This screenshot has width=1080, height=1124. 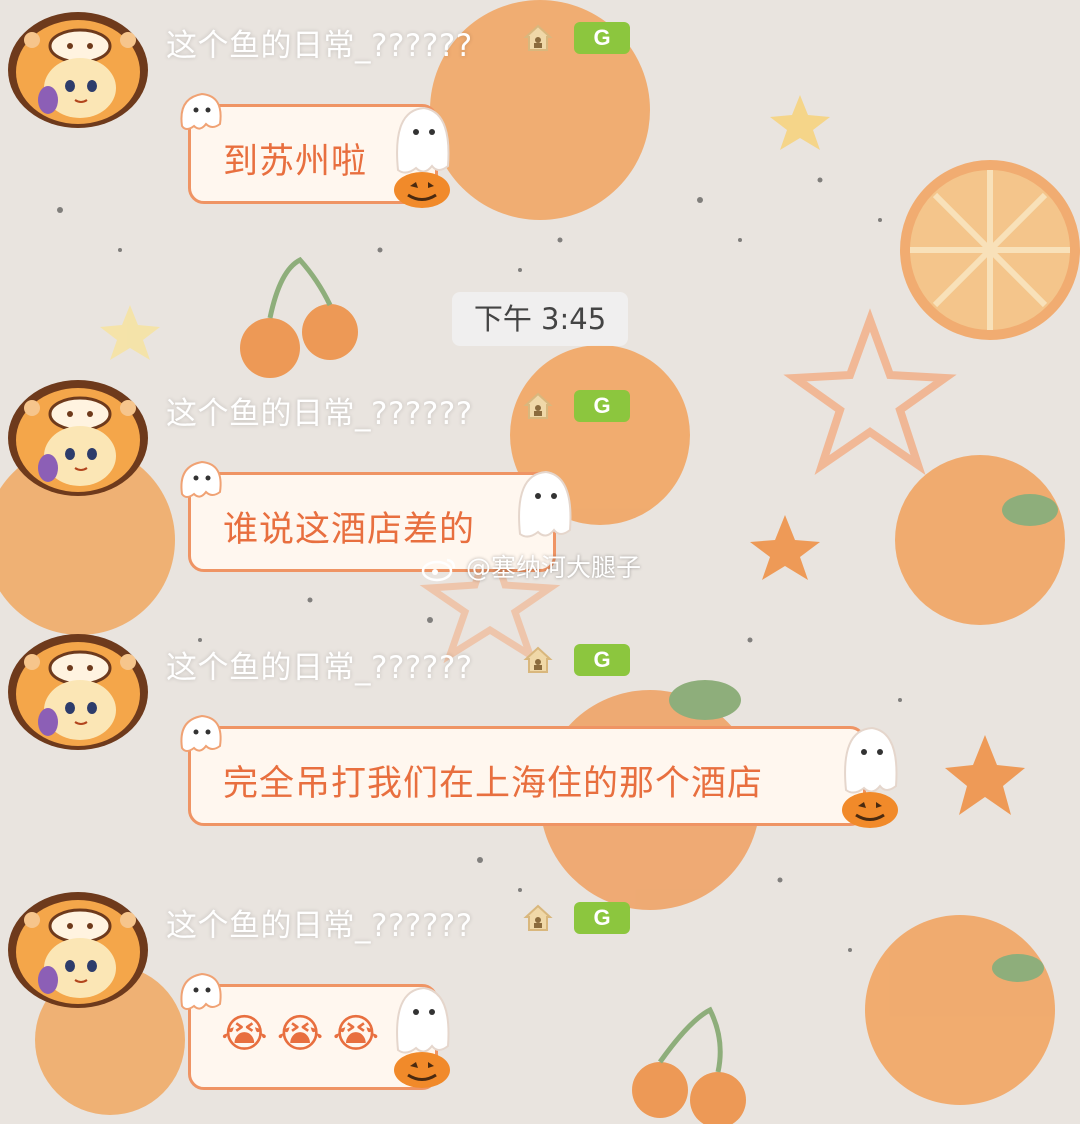 What do you see at coordinates (553, 567) in the screenshot?
I see `watermark-text: @塞纳河大腿子` at bounding box center [553, 567].